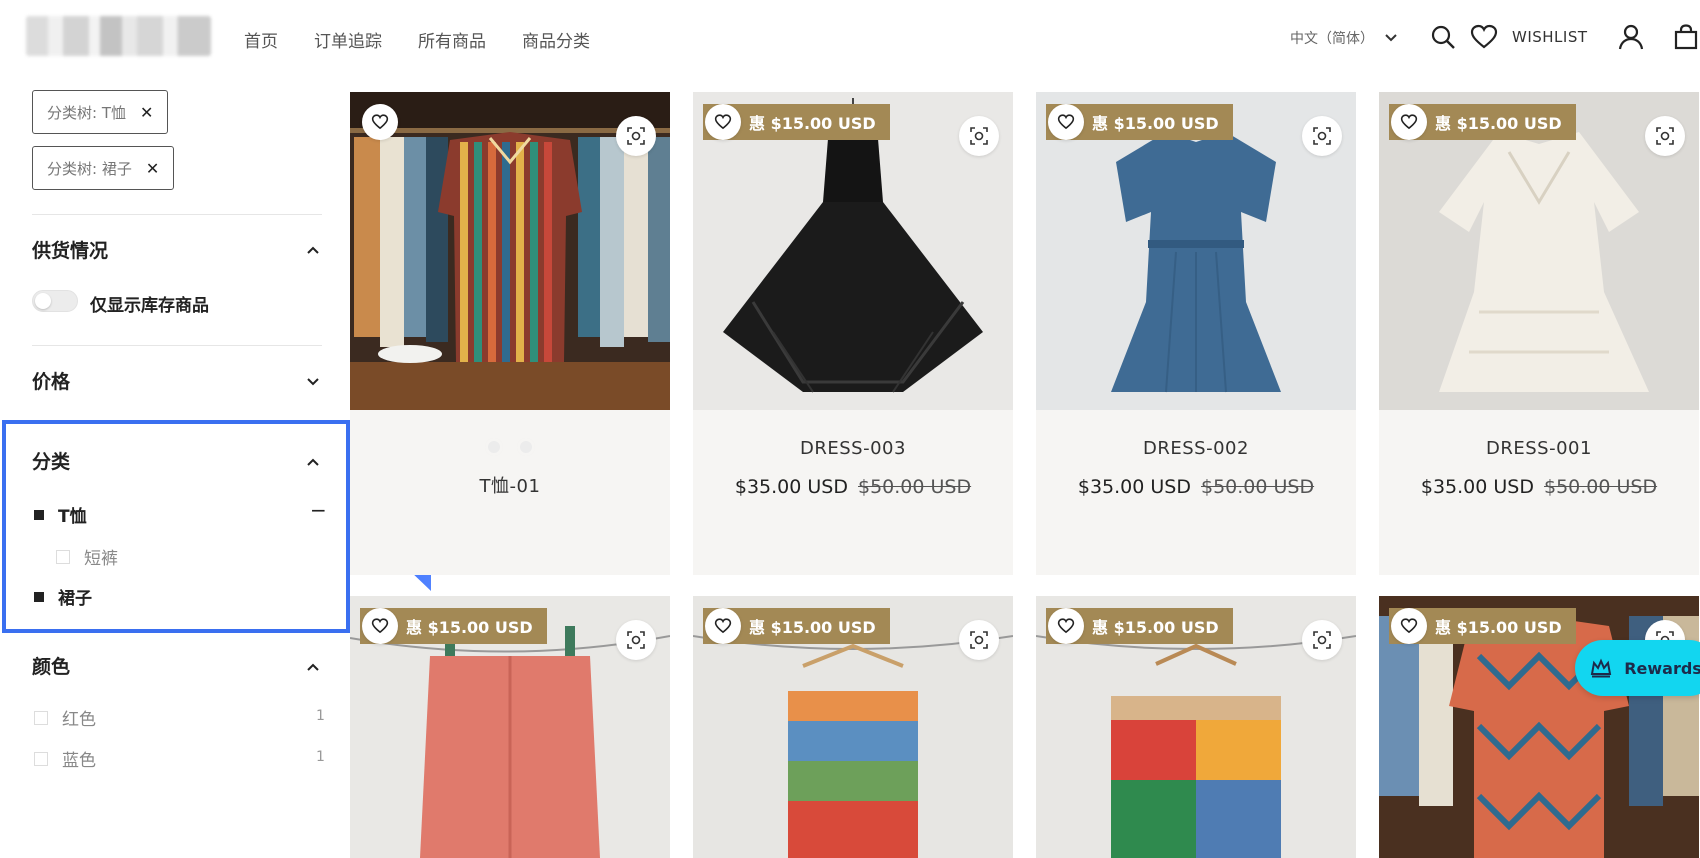 The height and width of the screenshot is (858, 1700). Describe the element at coordinates (850, 39) in the screenshot. I see `site-header: 首页 订单追踪 所有商品 商品分类 中文（简体） WISHLIST` at that location.